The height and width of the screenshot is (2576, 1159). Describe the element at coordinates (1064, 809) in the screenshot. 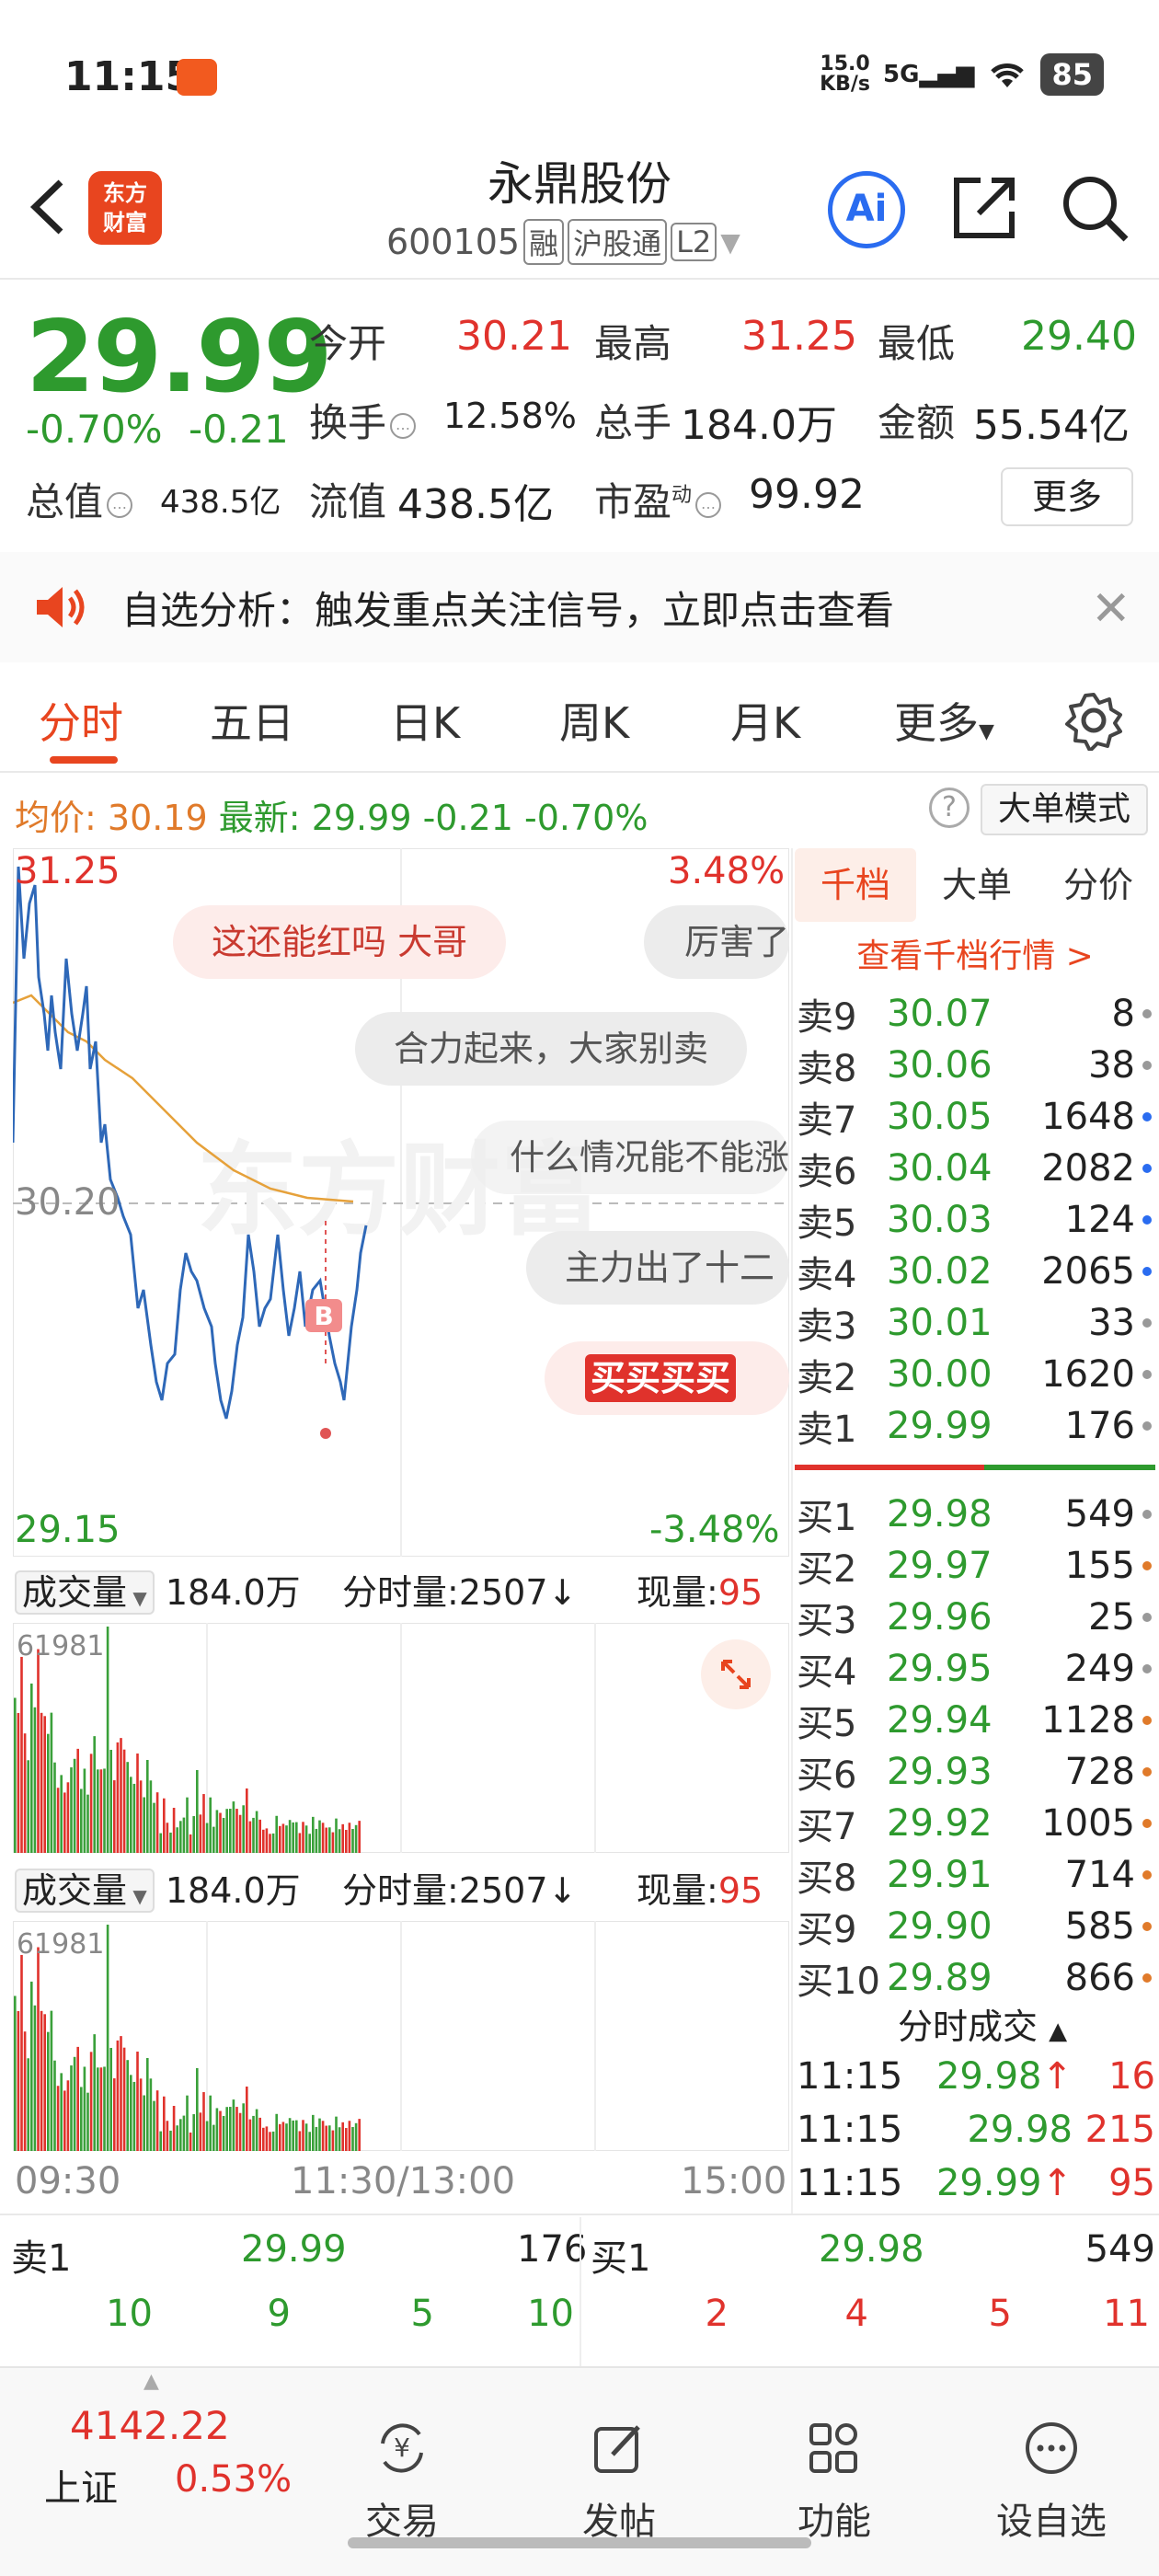

I see `big-order-mode-button: 大单模式` at that location.